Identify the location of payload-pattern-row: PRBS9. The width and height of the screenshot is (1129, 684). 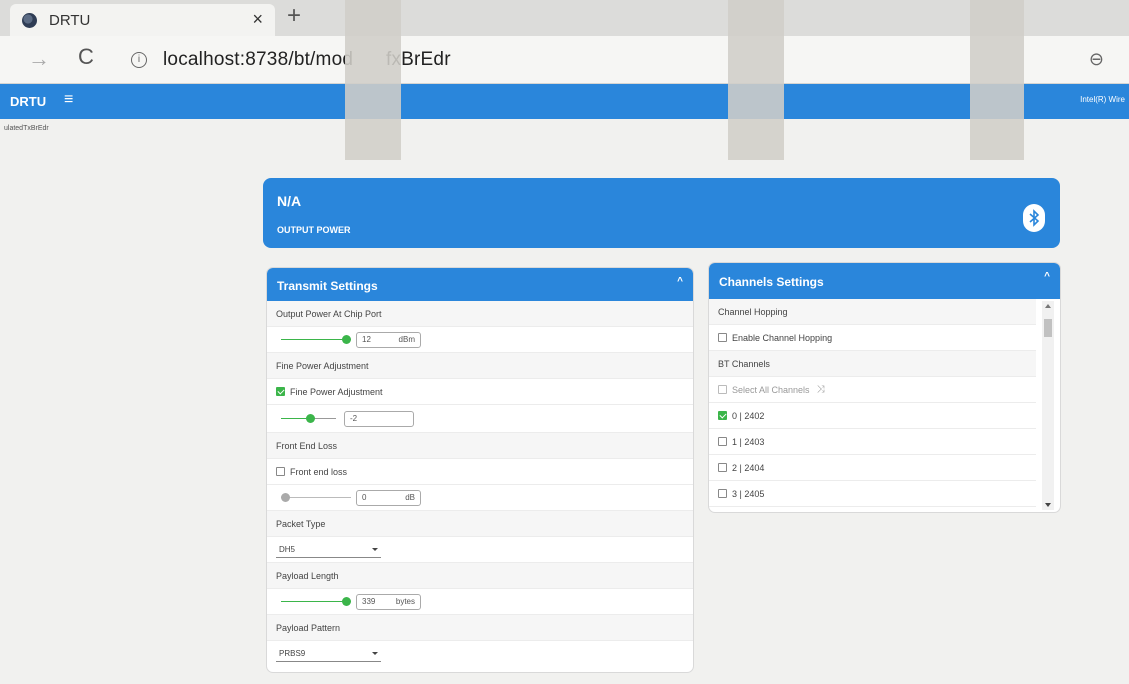
(480, 654).